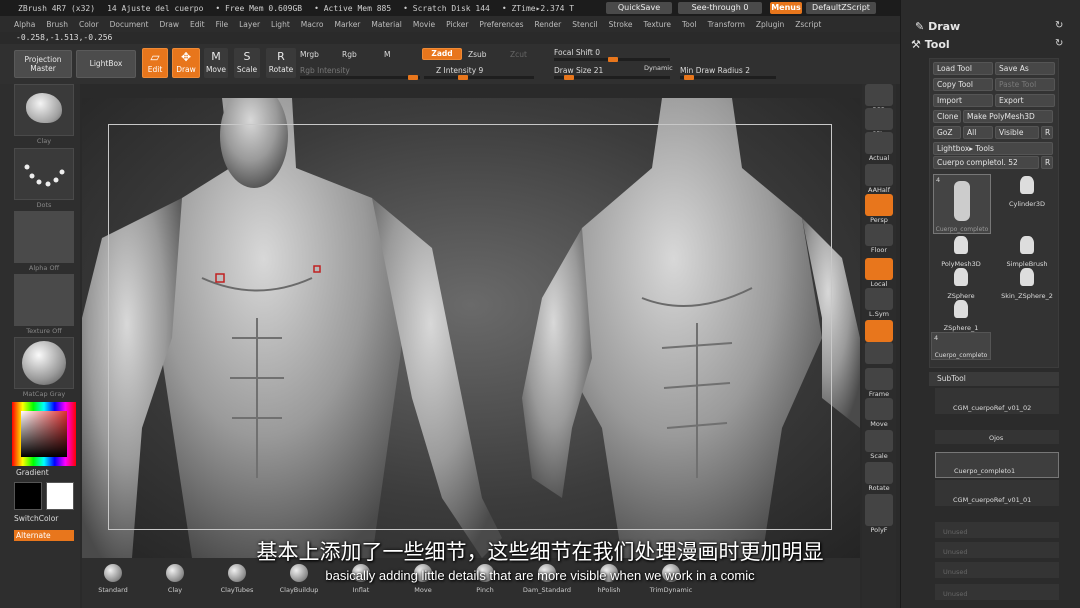 The height and width of the screenshot is (608, 1080). I want to click on menu-document: Document, so click(129, 24).